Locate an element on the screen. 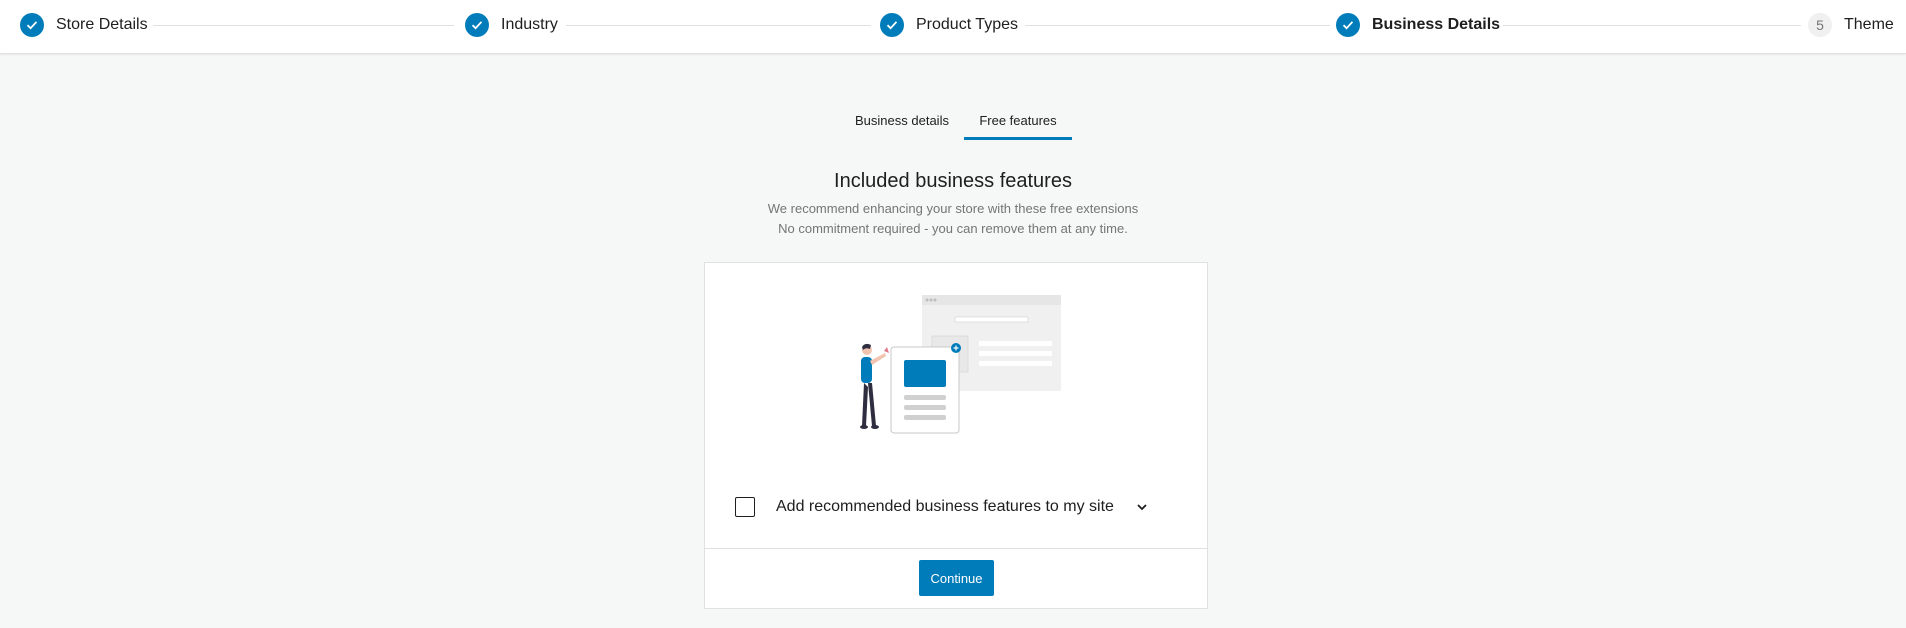 This screenshot has height=628, width=1906. step-label: Industry is located at coordinates (529, 24).